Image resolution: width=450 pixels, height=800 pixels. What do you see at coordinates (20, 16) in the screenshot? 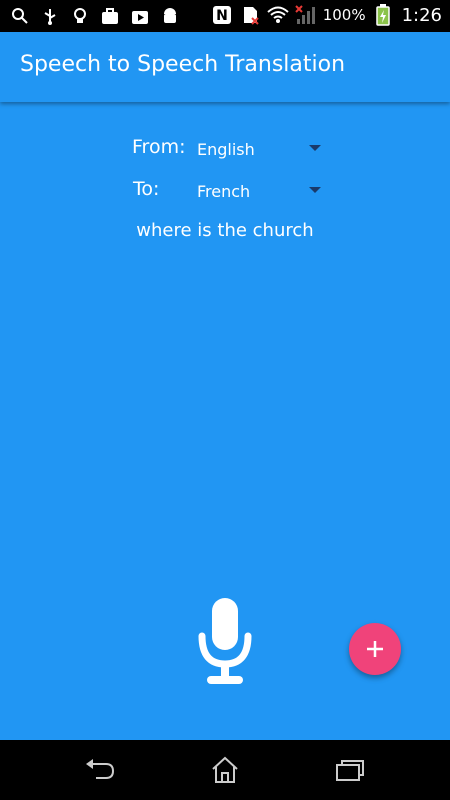
I see `search-icon` at bounding box center [20, 16].